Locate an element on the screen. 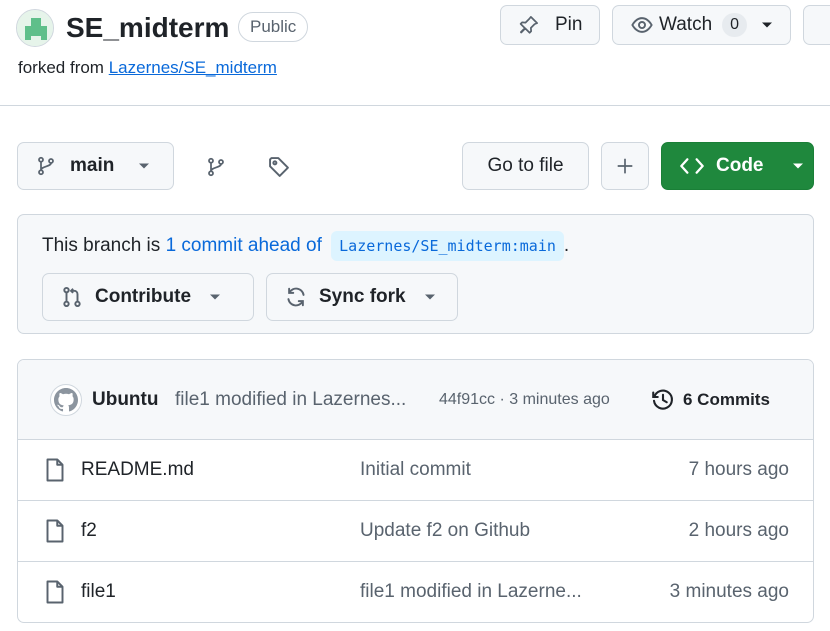 The height and width of the screenshot is (631, 830). pin-button: Pin is located at coordinates (550, 25).